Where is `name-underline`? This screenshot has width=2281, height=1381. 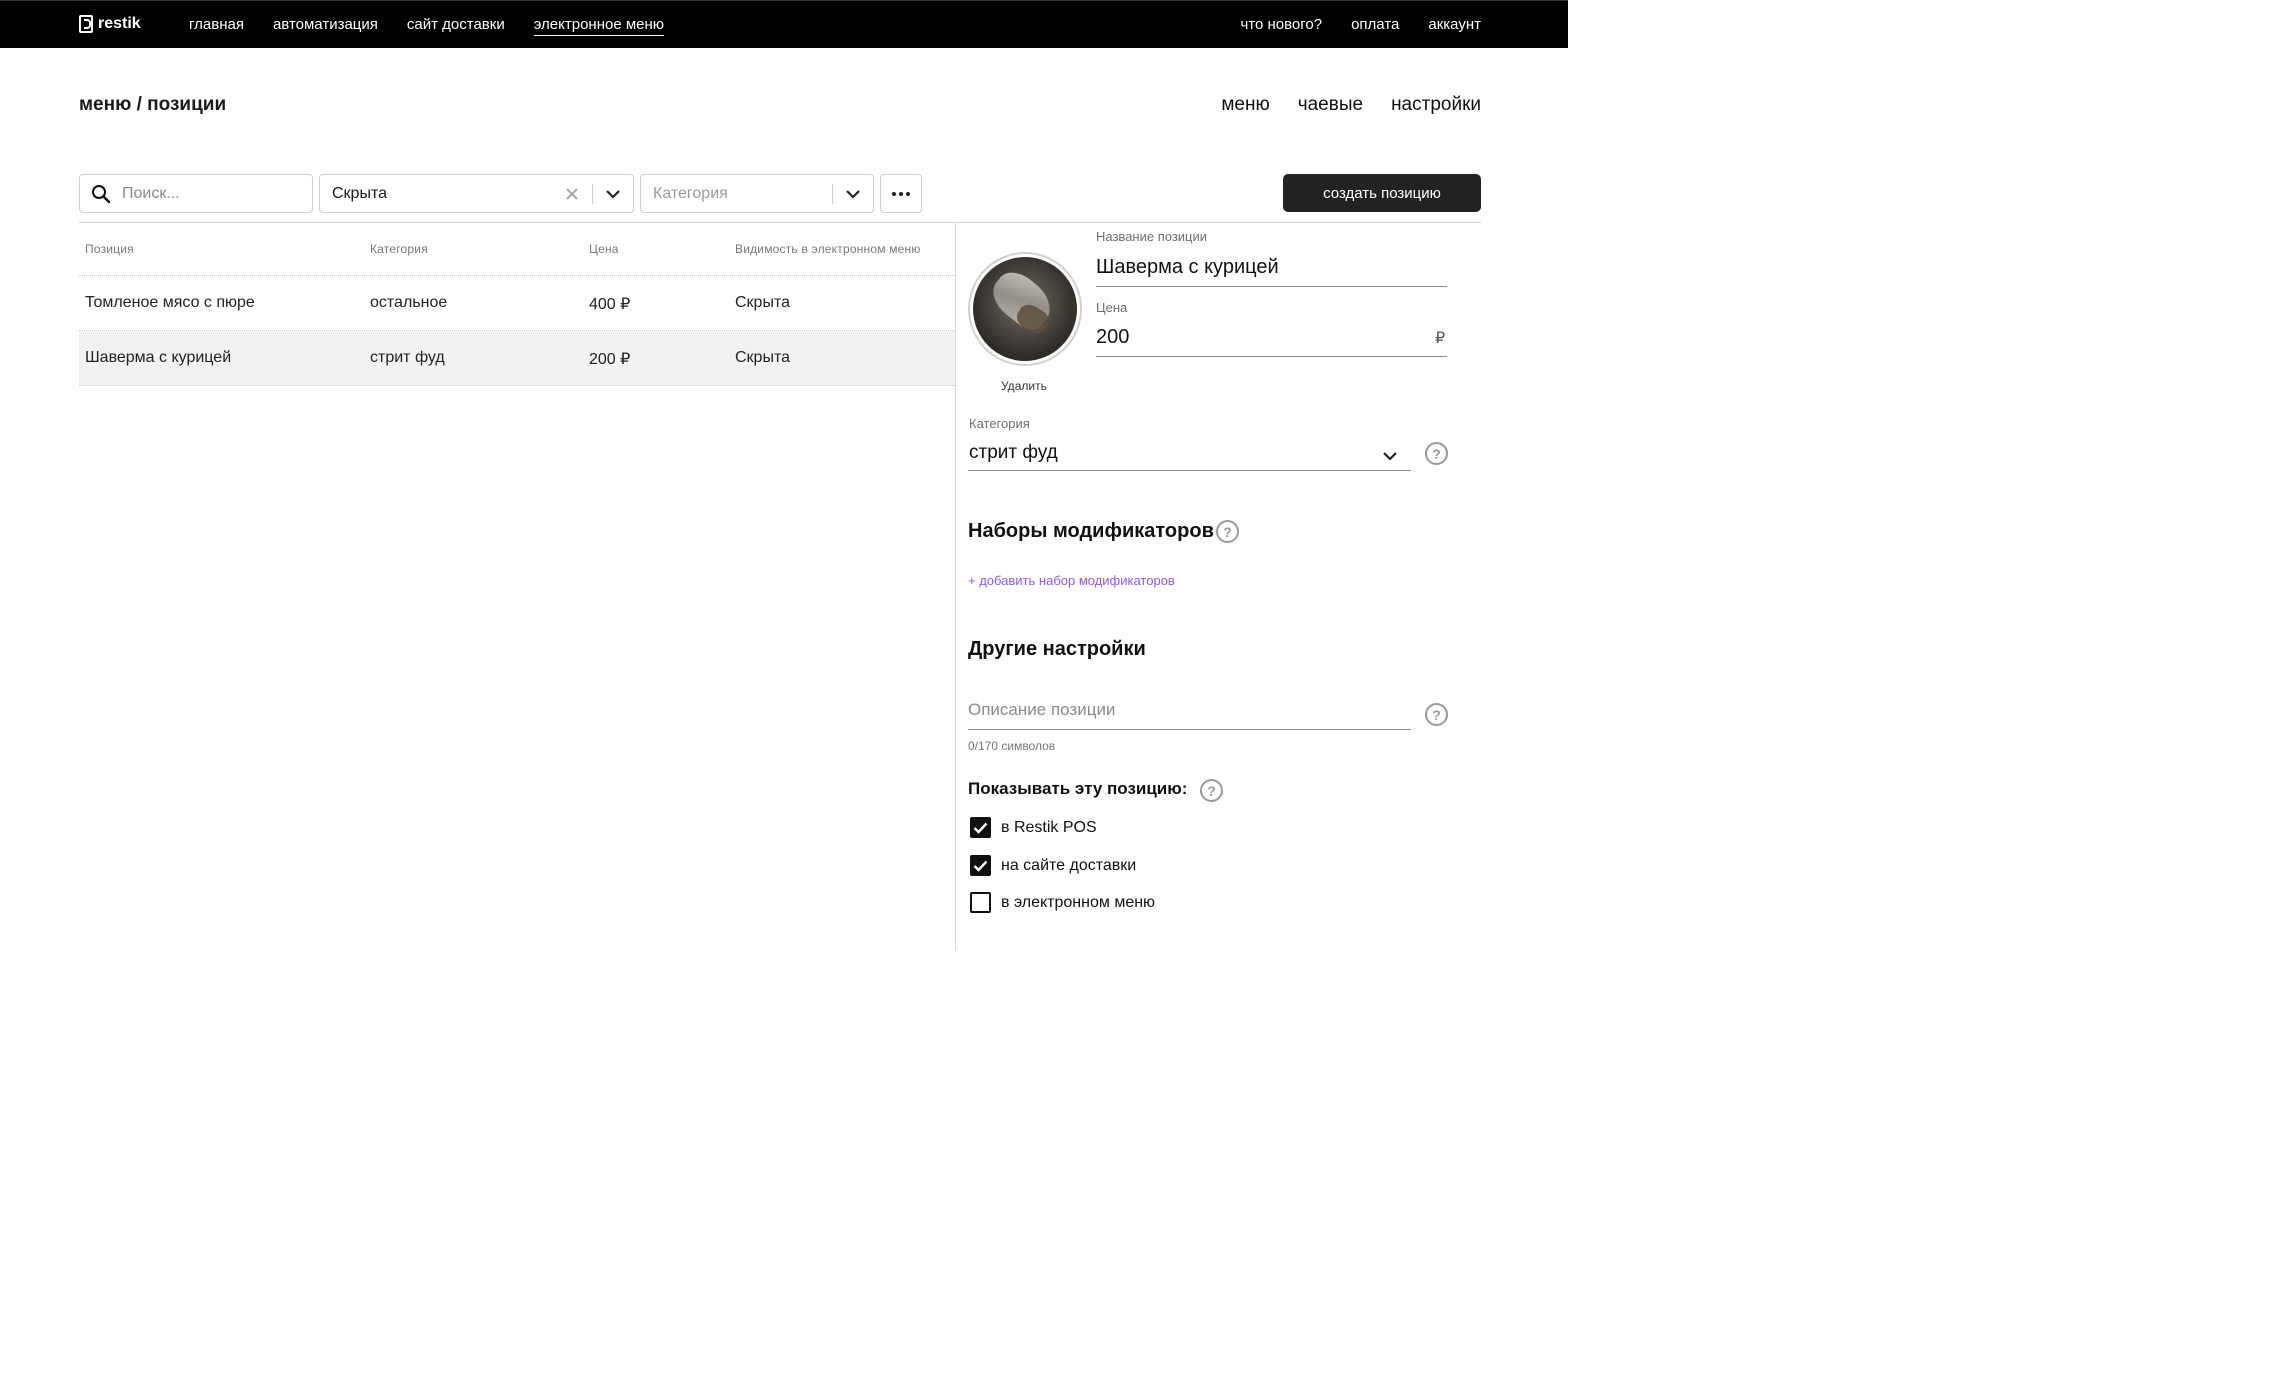
name-underline is located at coordinates (1271, 286).